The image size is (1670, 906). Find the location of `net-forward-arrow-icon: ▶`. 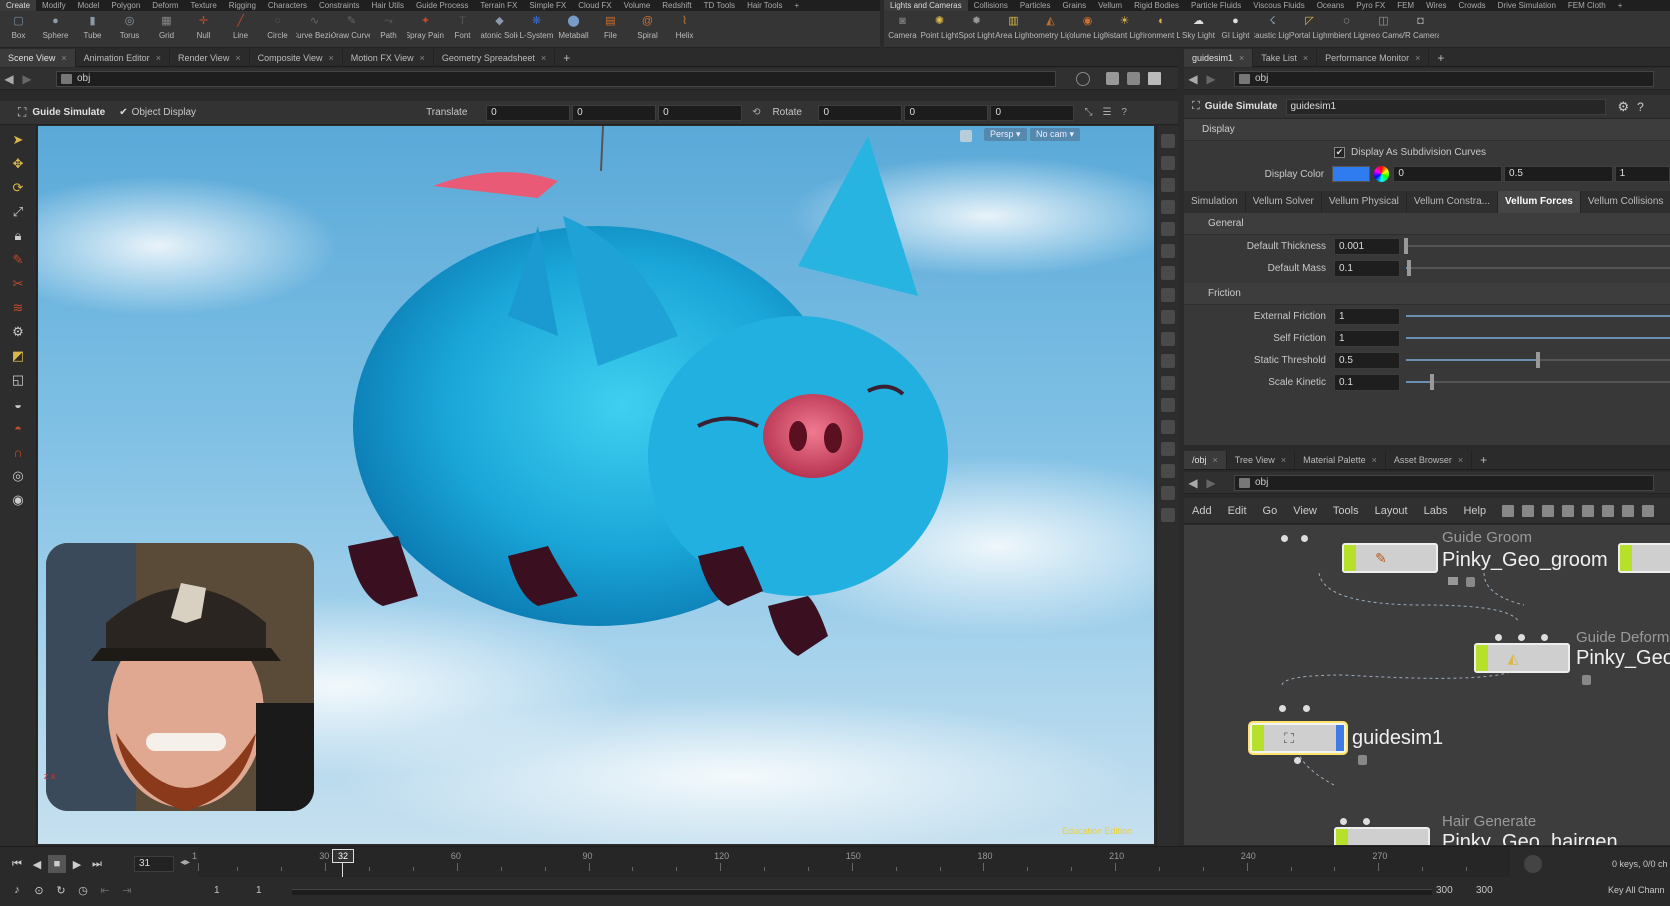

net-forward-arrow-icon: ▶ is located at coordinates (1211, 483).